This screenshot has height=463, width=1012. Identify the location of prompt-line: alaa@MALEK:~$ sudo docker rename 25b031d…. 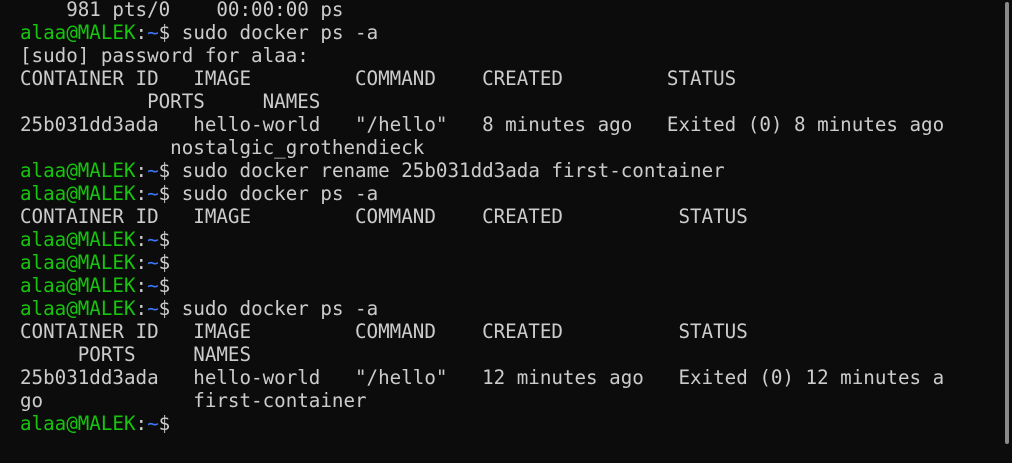
(482, 170).